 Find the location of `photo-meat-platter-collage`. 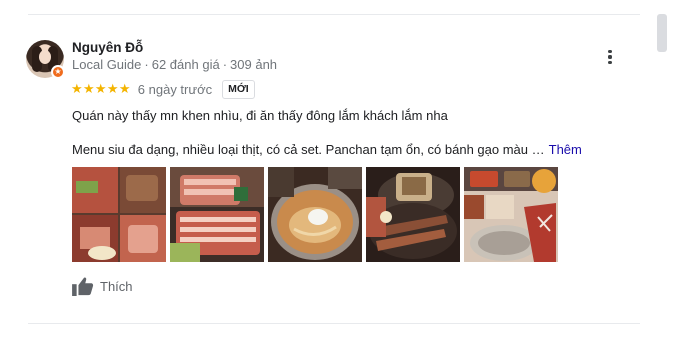

photo-meat-platter-collage is located at coordinates (119, 214).